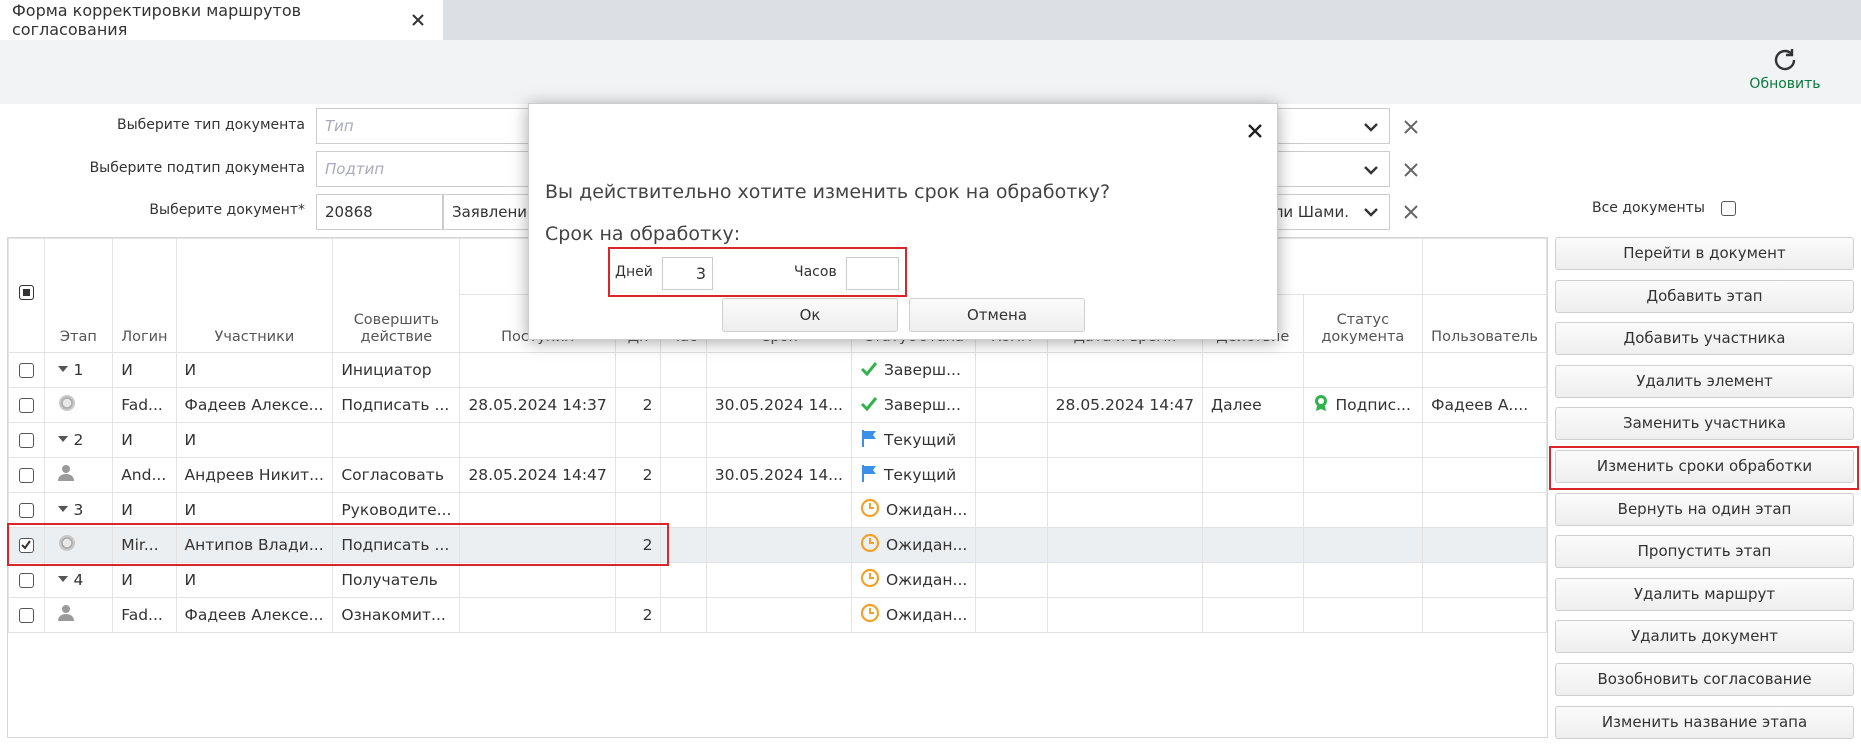 Image resolution: width=1861 pixels, height=751 pixels. I want to click on stage-number: 3, so click(78, 509).